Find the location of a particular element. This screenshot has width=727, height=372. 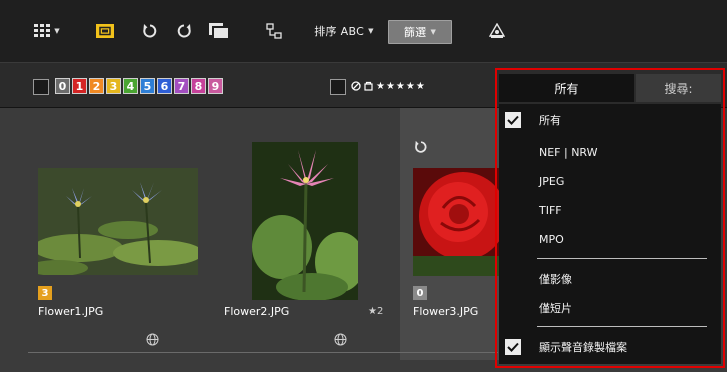

rating-filter-checkbox is located at coordinates (338, 87).